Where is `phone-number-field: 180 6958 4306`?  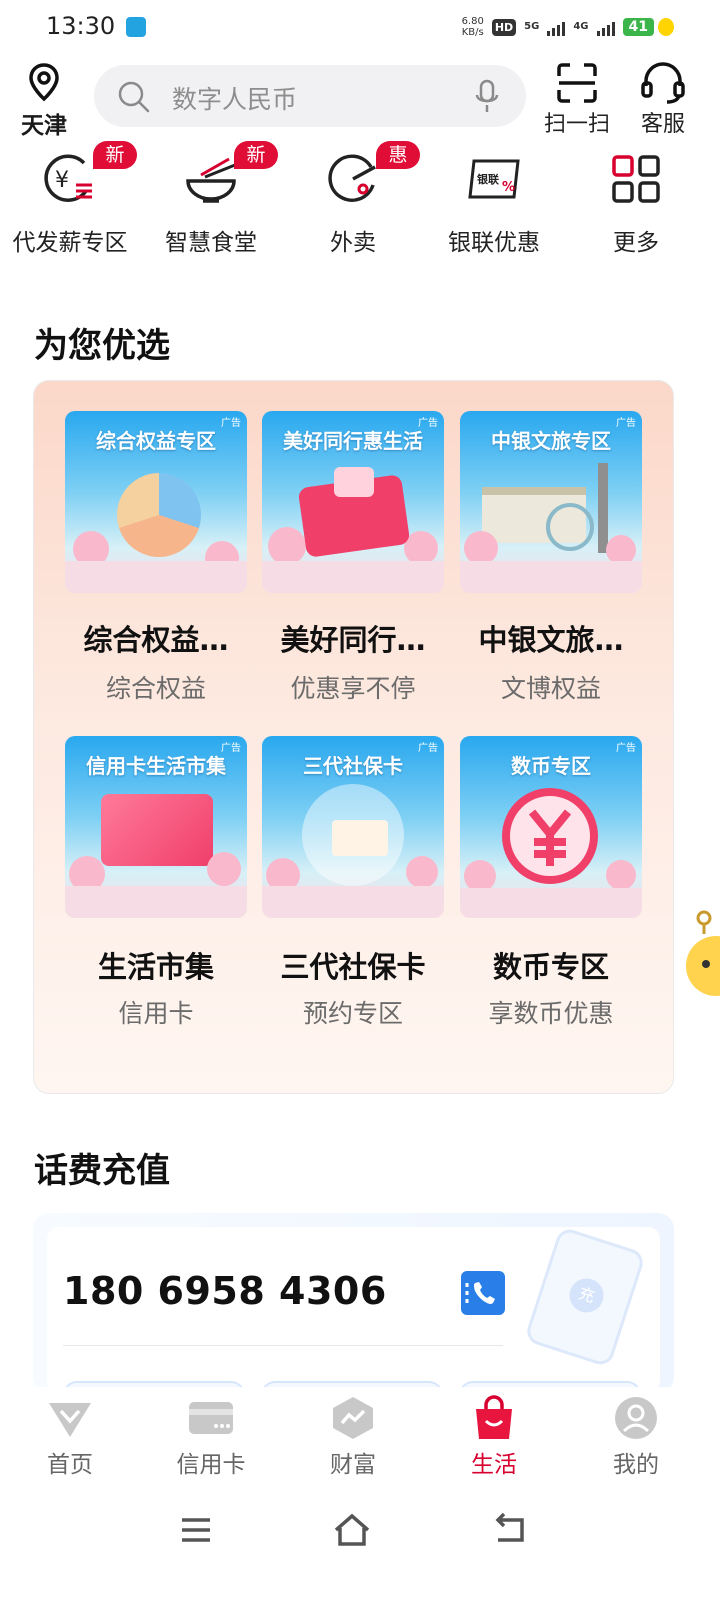
phone-number-field: 180 6958 4306 is located at coordinates (225, 1291).